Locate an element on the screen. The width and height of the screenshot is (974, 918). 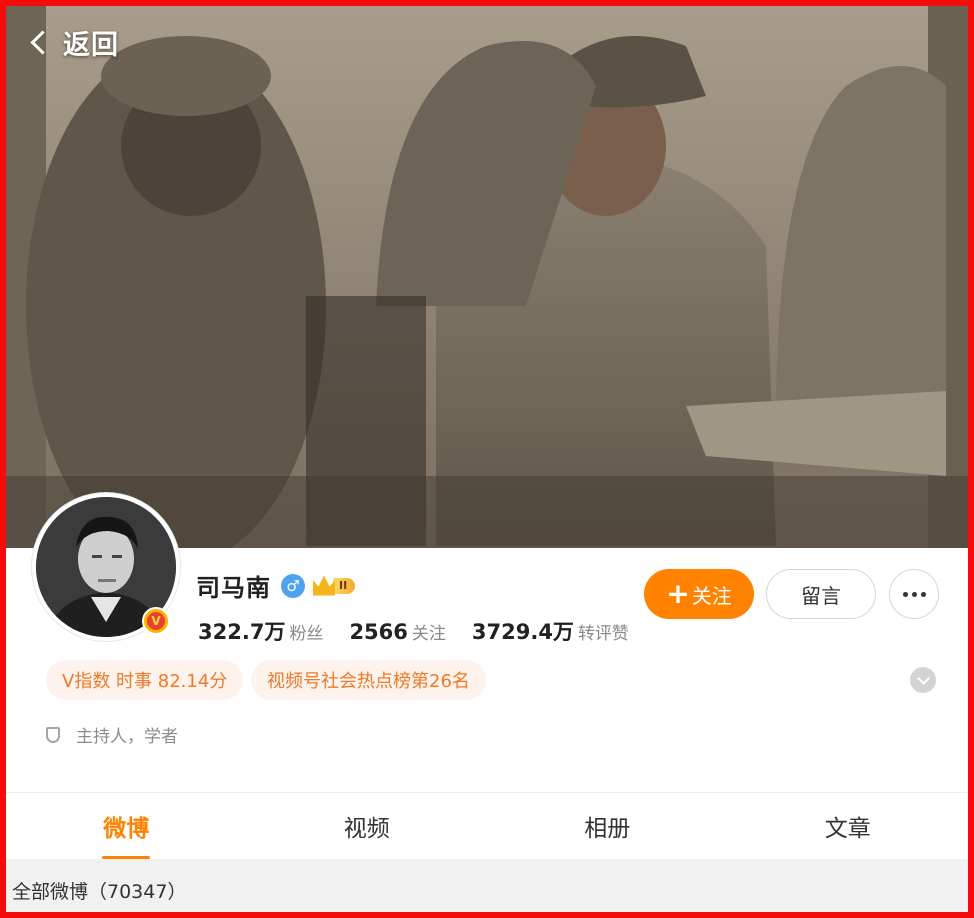
back-button: 返回 is located at coordinates (73, 42).